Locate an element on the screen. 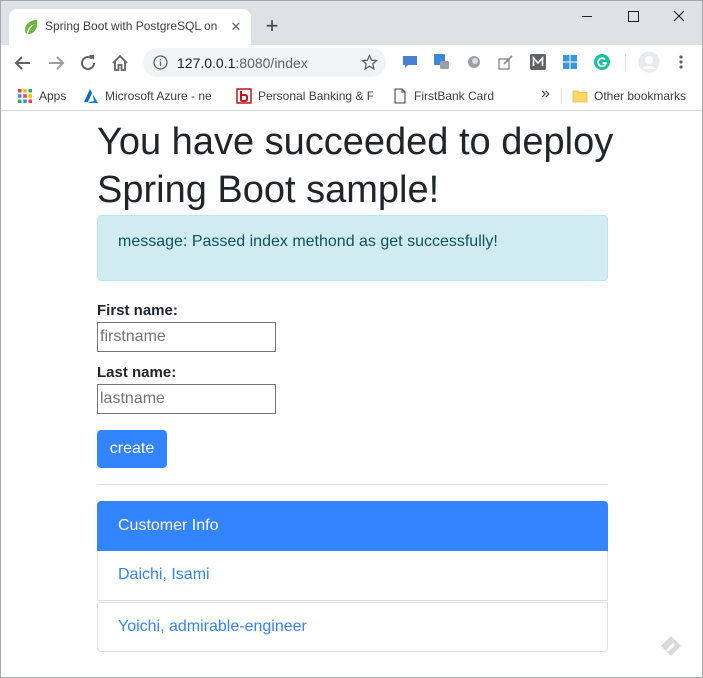  bookmark-other-bookmarks: Other bookmarks is located at coordinates (629, 96).